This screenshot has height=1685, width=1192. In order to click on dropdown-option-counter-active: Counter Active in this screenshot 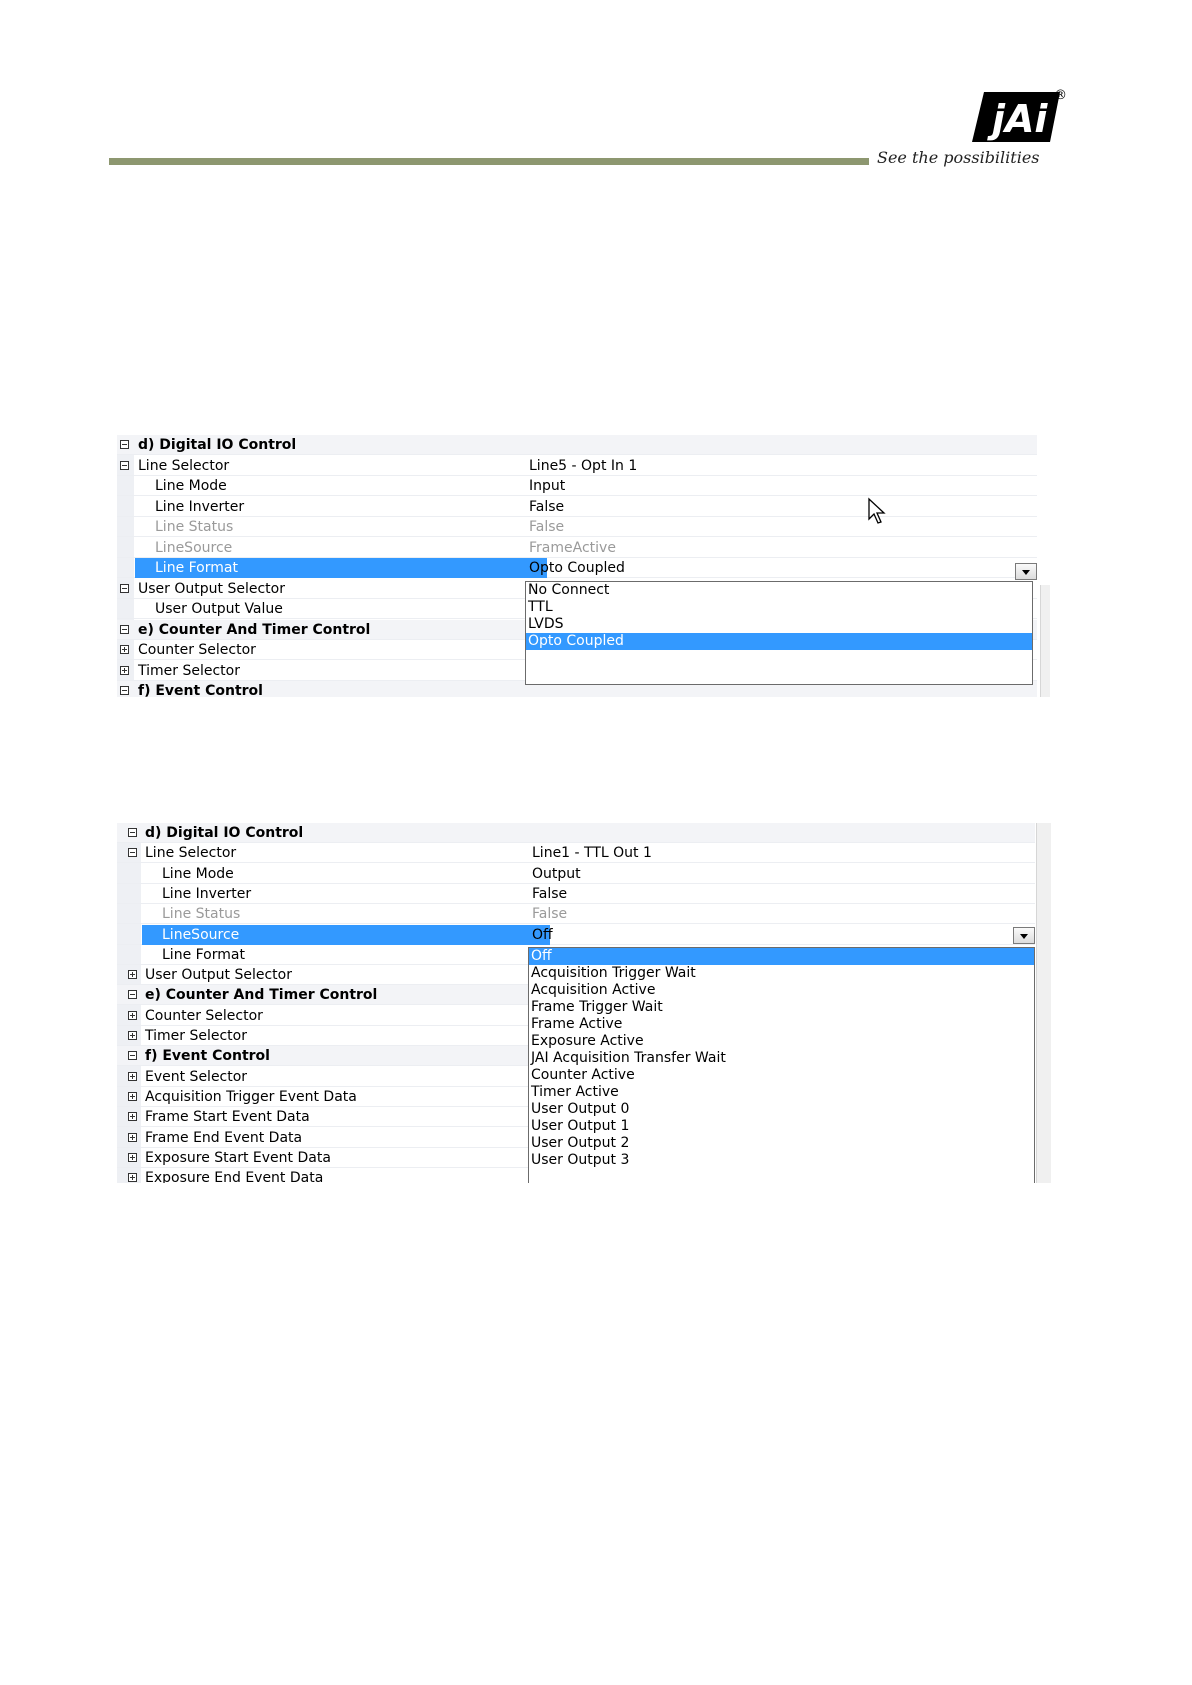, I will do `click(781, 1075)`.